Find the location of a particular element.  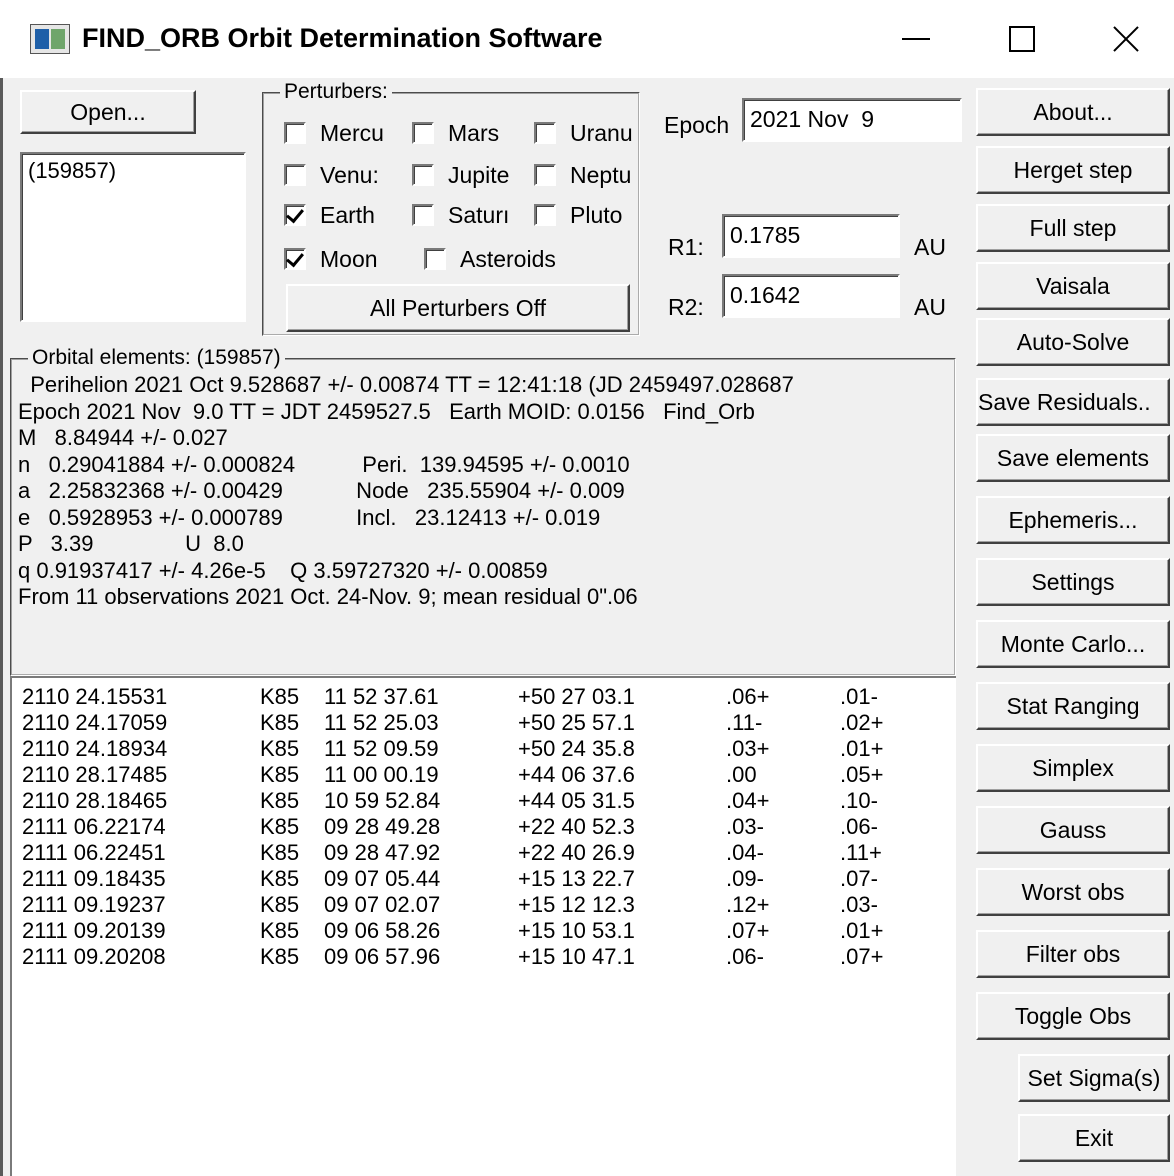

checkbox-mercury: Mercu is located at coordinates (343, 133).